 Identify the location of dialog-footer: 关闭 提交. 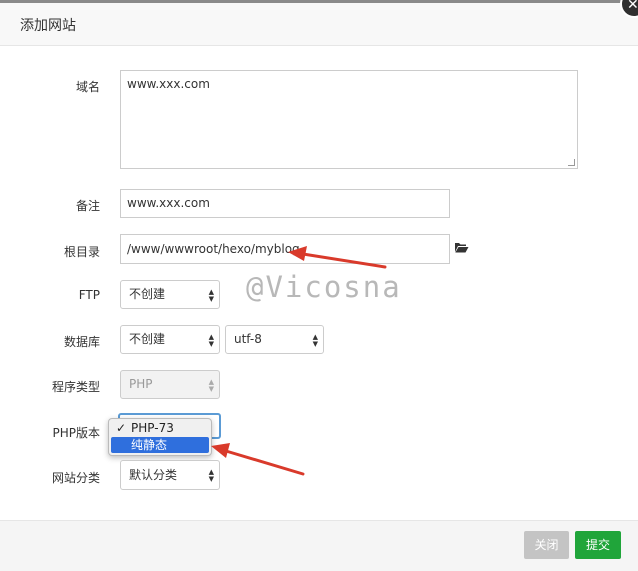
(319, 545).